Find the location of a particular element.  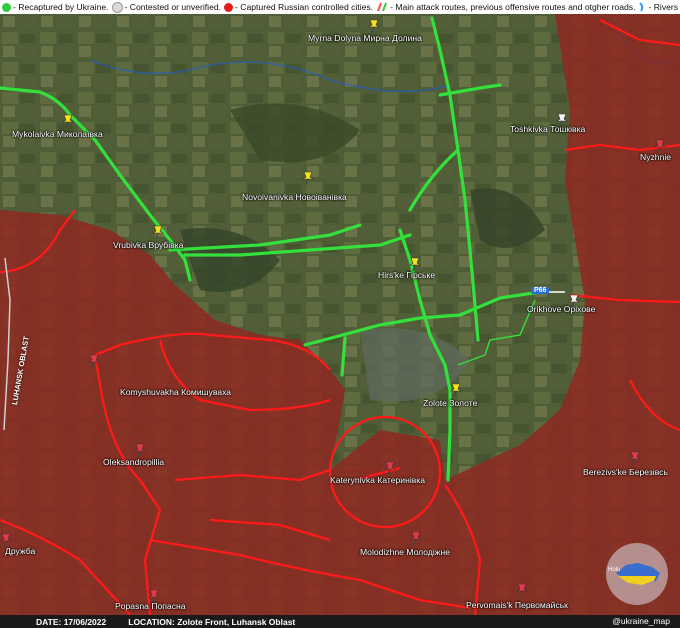

town-label-oleksandropillia: Oleksandropillia is located at coordinates (134, 462).